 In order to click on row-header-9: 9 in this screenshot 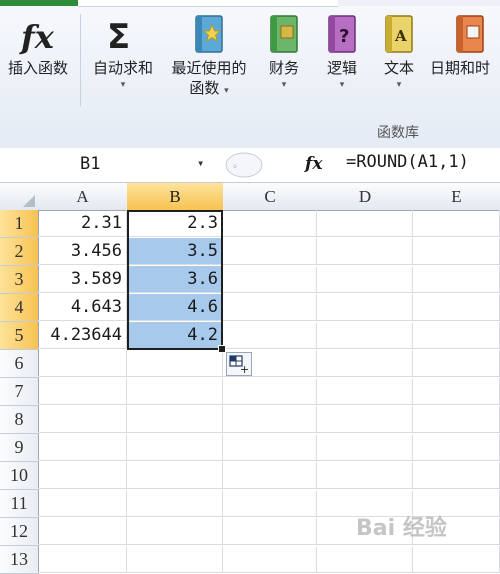, I will do `click(19, 448)`.